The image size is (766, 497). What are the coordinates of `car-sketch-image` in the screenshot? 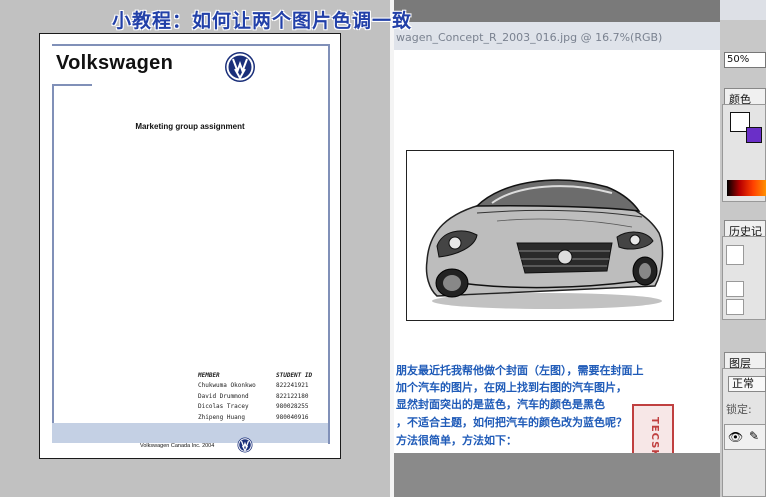 It's located at (540, 235).